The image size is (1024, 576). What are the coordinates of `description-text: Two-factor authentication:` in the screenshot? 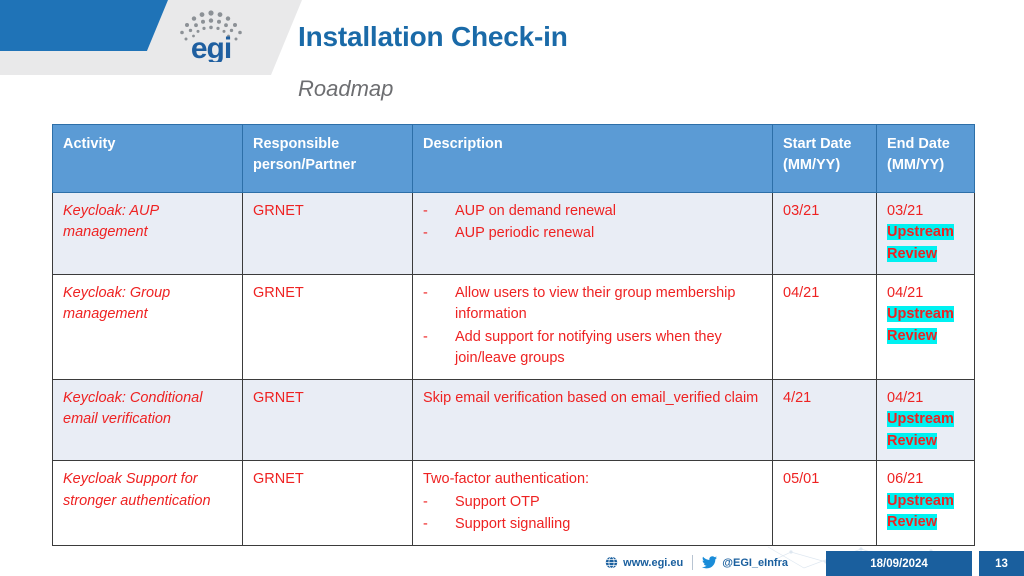 It's located at (506, 479).